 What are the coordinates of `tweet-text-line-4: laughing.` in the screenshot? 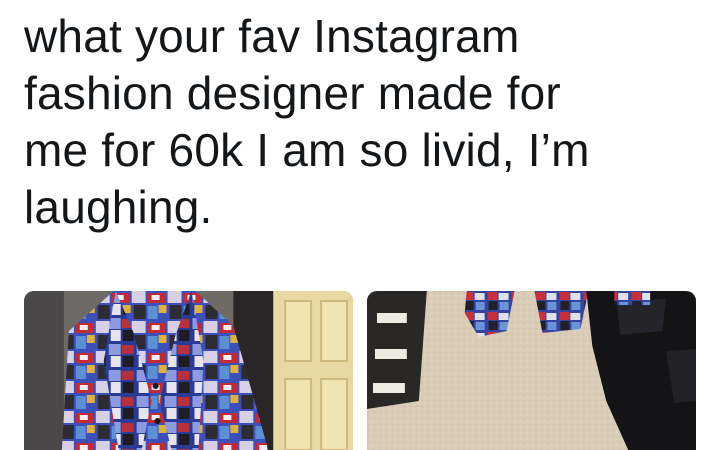 It's located at (118, 207).